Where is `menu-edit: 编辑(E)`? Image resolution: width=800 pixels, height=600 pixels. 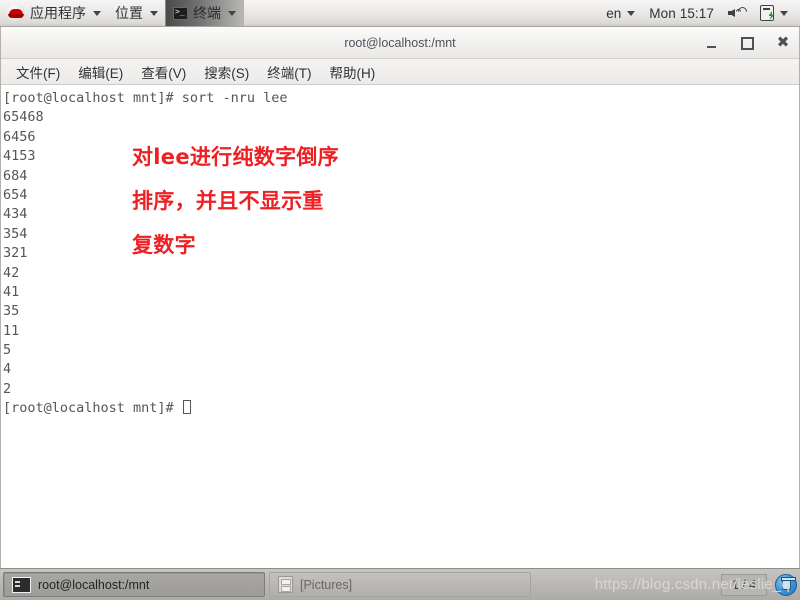
menu-edit: 编辑(E) is located at coordinates (100, 72).